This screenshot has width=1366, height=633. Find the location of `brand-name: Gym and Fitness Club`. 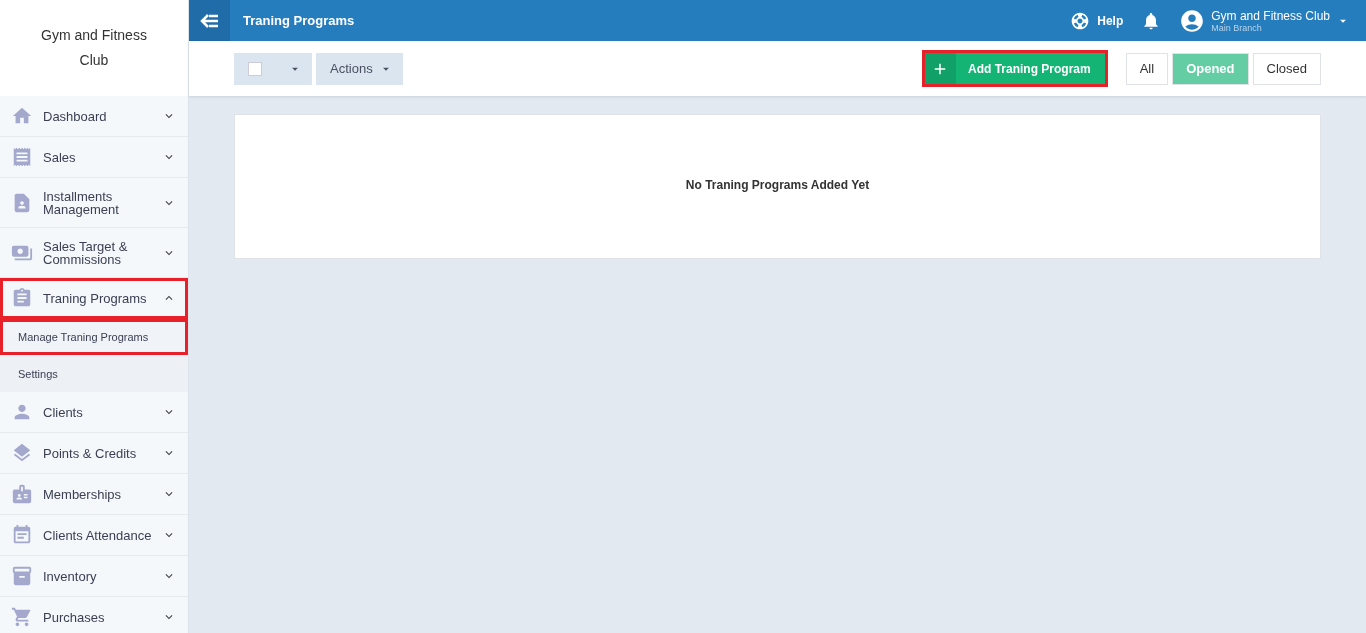

brand-name: Gym and Fitness Club is located at coordinates (94, 48).